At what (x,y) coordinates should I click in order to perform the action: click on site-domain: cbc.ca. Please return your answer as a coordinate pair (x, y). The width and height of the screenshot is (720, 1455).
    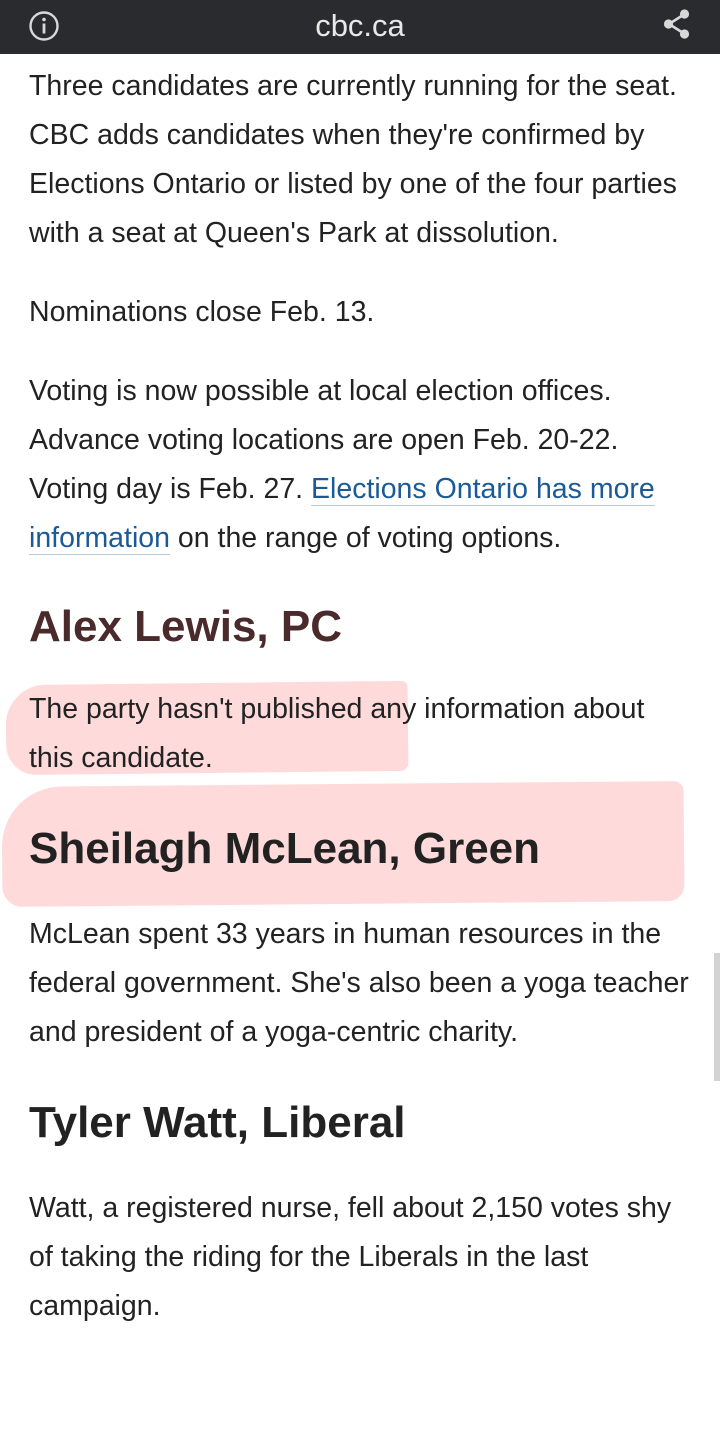
    Looking at the image, I should click on (360, 25).